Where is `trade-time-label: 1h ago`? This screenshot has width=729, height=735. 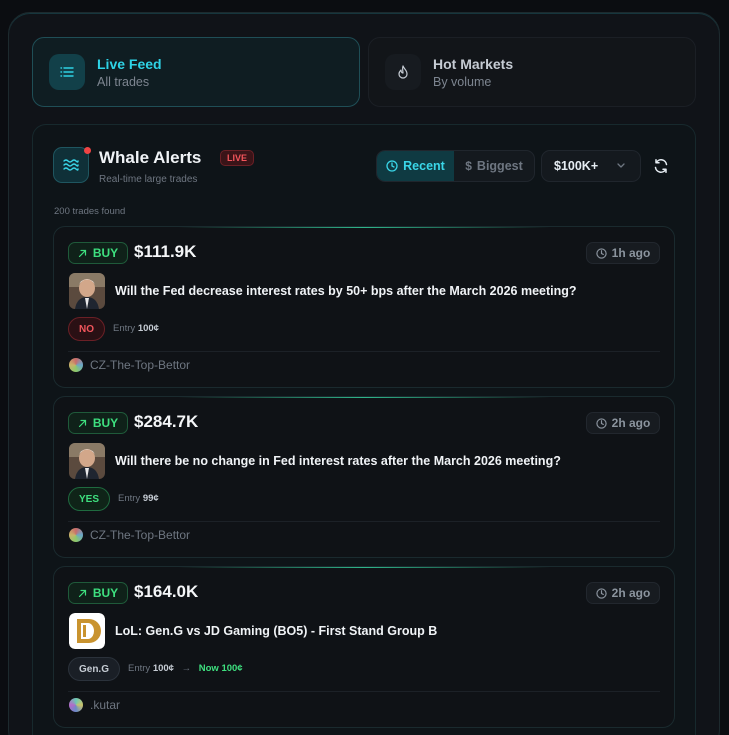 trade-time-label: 1h ago is located at coordinates (631, 253).